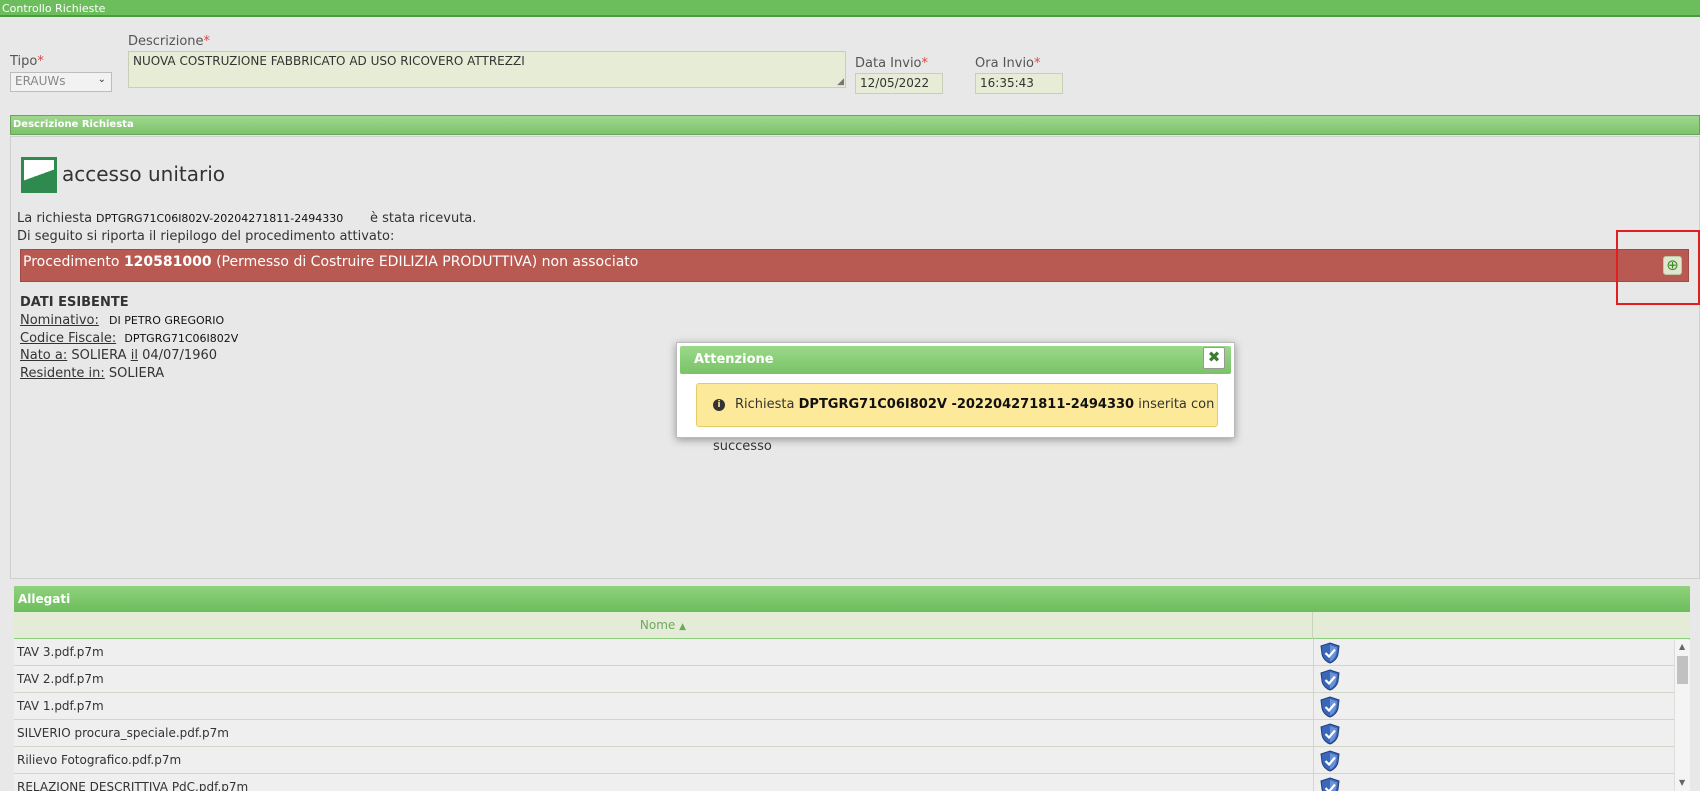 The width and height of the screenshot is (1700, 791). Describe the element at coordinates (73, 124) in the screenshot. I see `section-title: Descrizione Richiesta` at that location.